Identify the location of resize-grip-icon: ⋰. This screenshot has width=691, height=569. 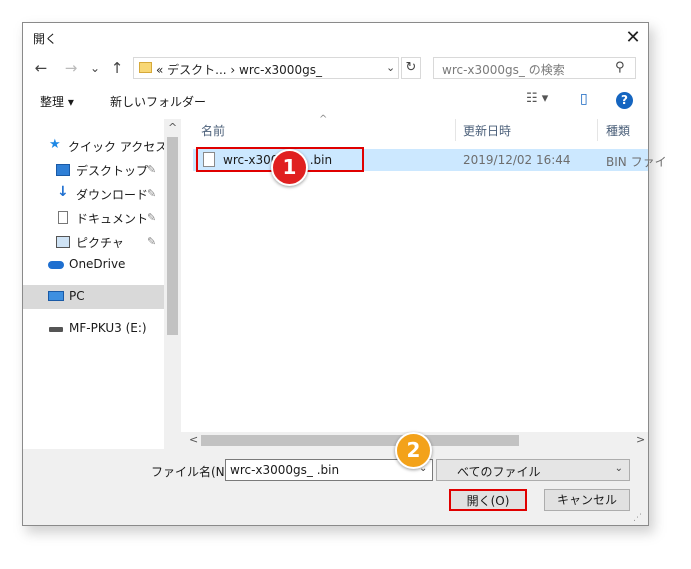
(637, 518).